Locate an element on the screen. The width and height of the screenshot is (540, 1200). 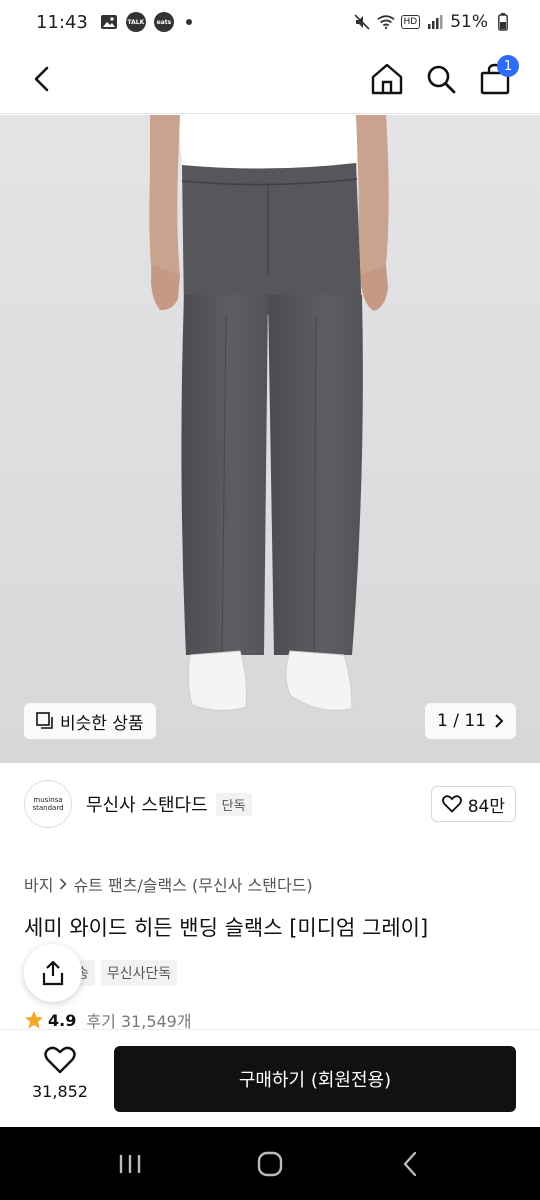
buy-button: 구매하기 (회원전용) is located at coordinates (315, 1079).